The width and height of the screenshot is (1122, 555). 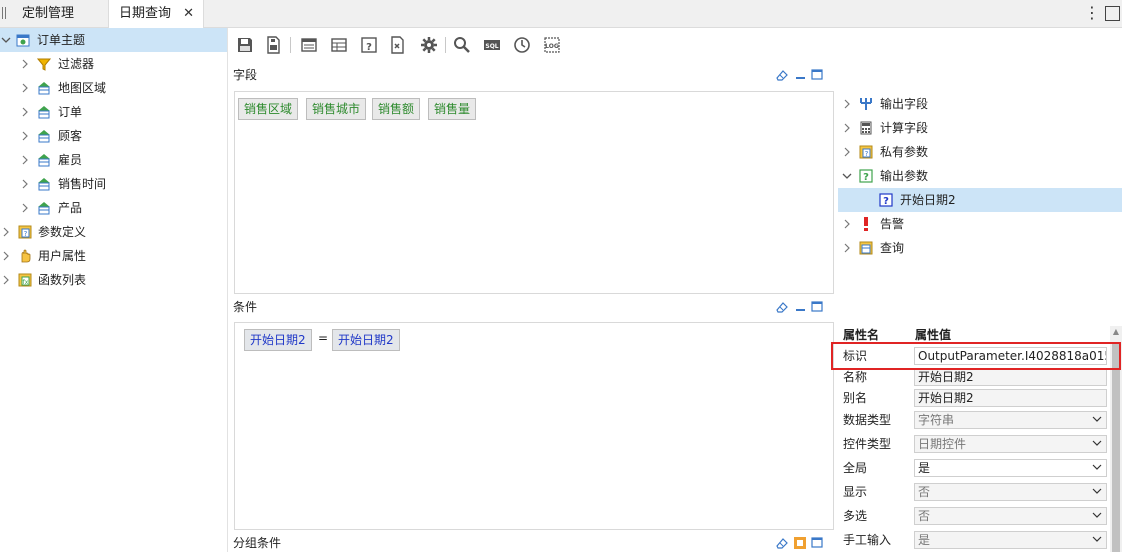 I want to click on toolbar: ? SQL LOG, so click(x=530, y=45).